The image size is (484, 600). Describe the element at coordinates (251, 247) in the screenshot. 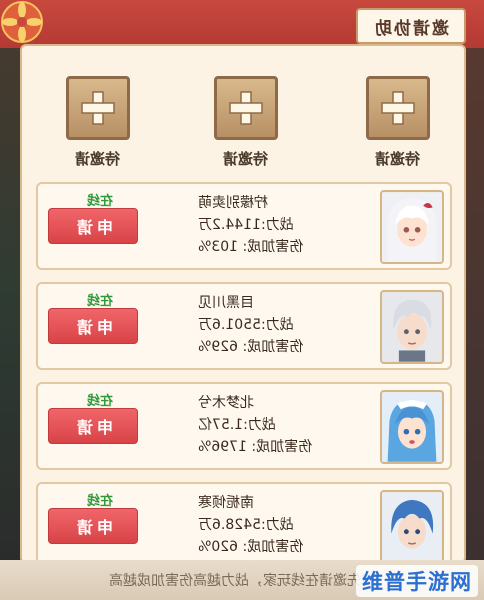

I see `player-damage-bonus: 伤害加成: 103%` at that location.